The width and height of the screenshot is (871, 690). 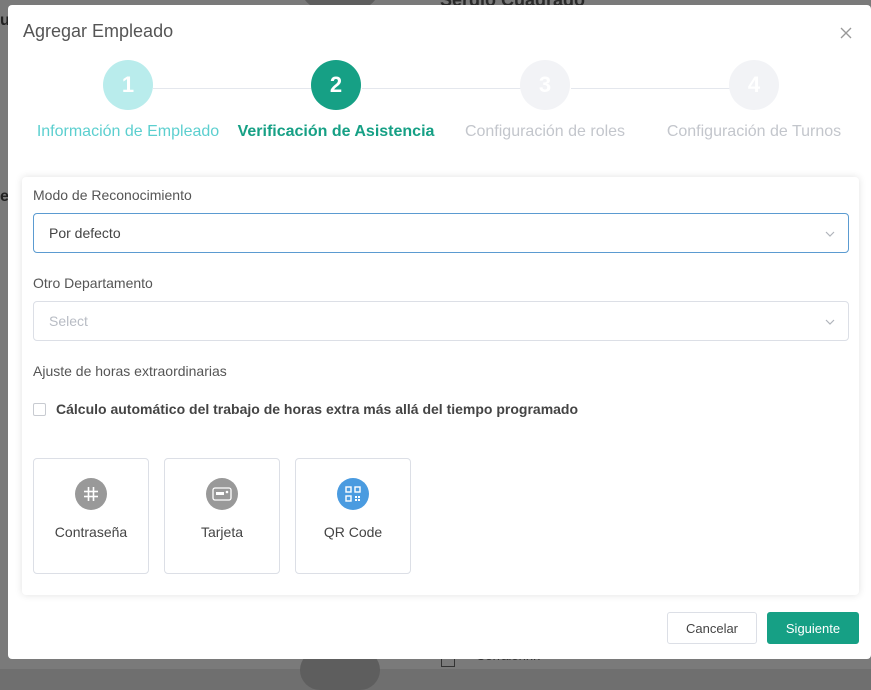 What do you see at coordinates (353, 516) in the screenshot?
I see `method-qr-card: QR Code` at bounding box center [353, 516].